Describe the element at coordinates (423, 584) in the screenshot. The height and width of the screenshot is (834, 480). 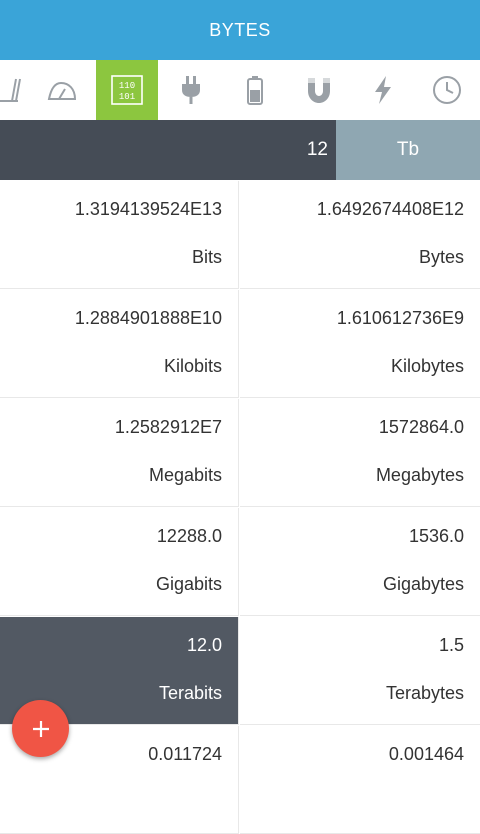
I see `result-unit: Gigabytes` at that location.